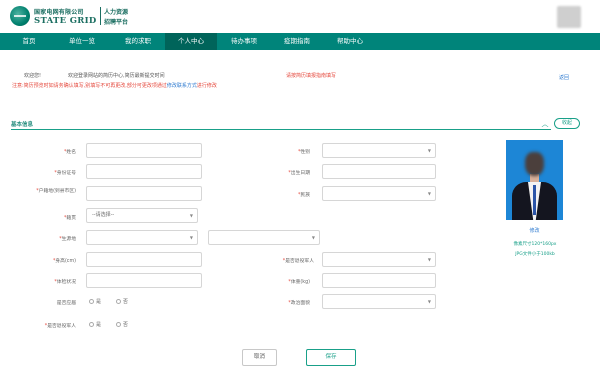 The width and height of the screenshot is (600, 373). What do you see at coordinates (264, 237) in the screenshot?
I see `birthplace-city-select: ▼` at bounding box center [264, 237].